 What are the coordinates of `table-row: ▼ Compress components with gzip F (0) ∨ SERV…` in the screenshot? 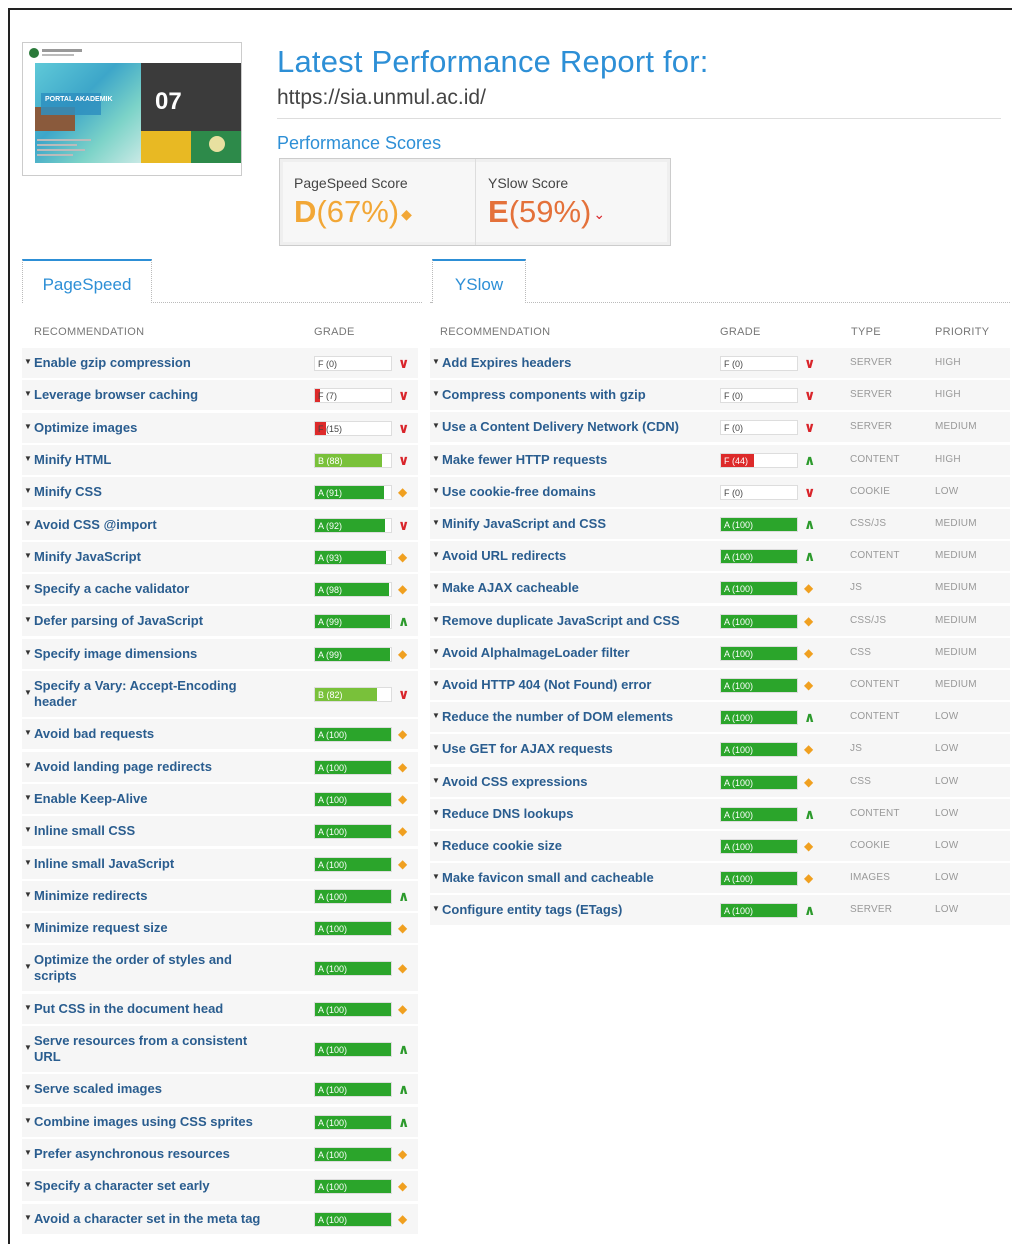 It's located at (720, 395).